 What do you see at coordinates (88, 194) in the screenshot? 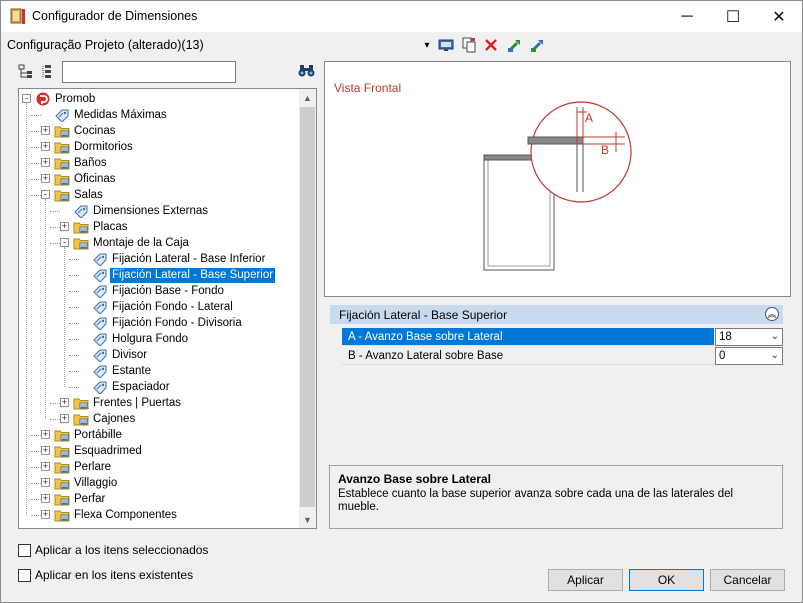
I see `tree-item-label: Salas` at bounding box center [88, 194].